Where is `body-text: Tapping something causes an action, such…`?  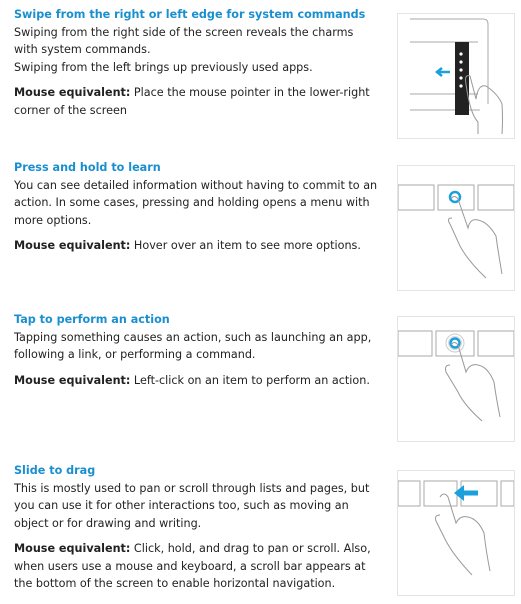 body-text: Tapping something causes an action, such… is located at coordinates (193, 346).